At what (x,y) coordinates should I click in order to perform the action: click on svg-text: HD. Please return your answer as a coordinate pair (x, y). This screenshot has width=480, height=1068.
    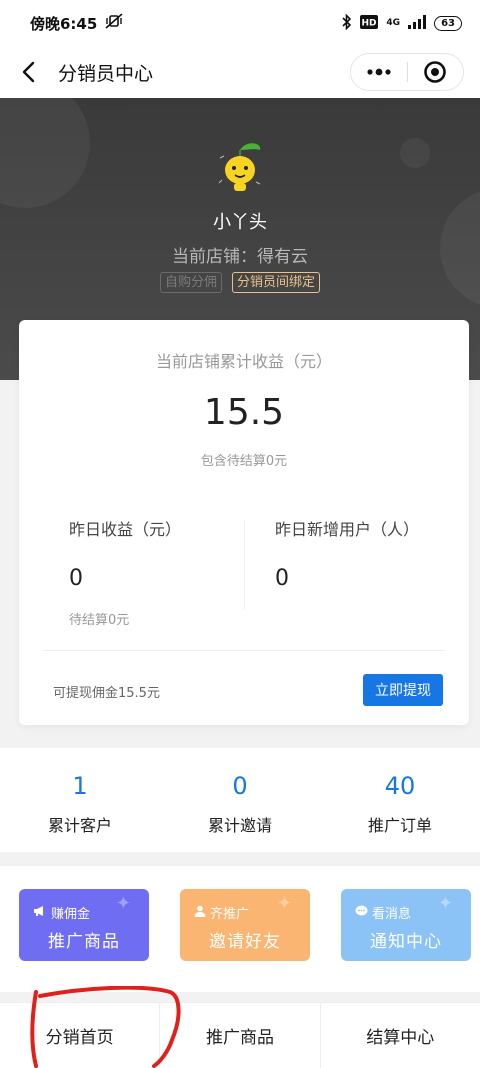
    Looking at the image, I should click on (369, 23).